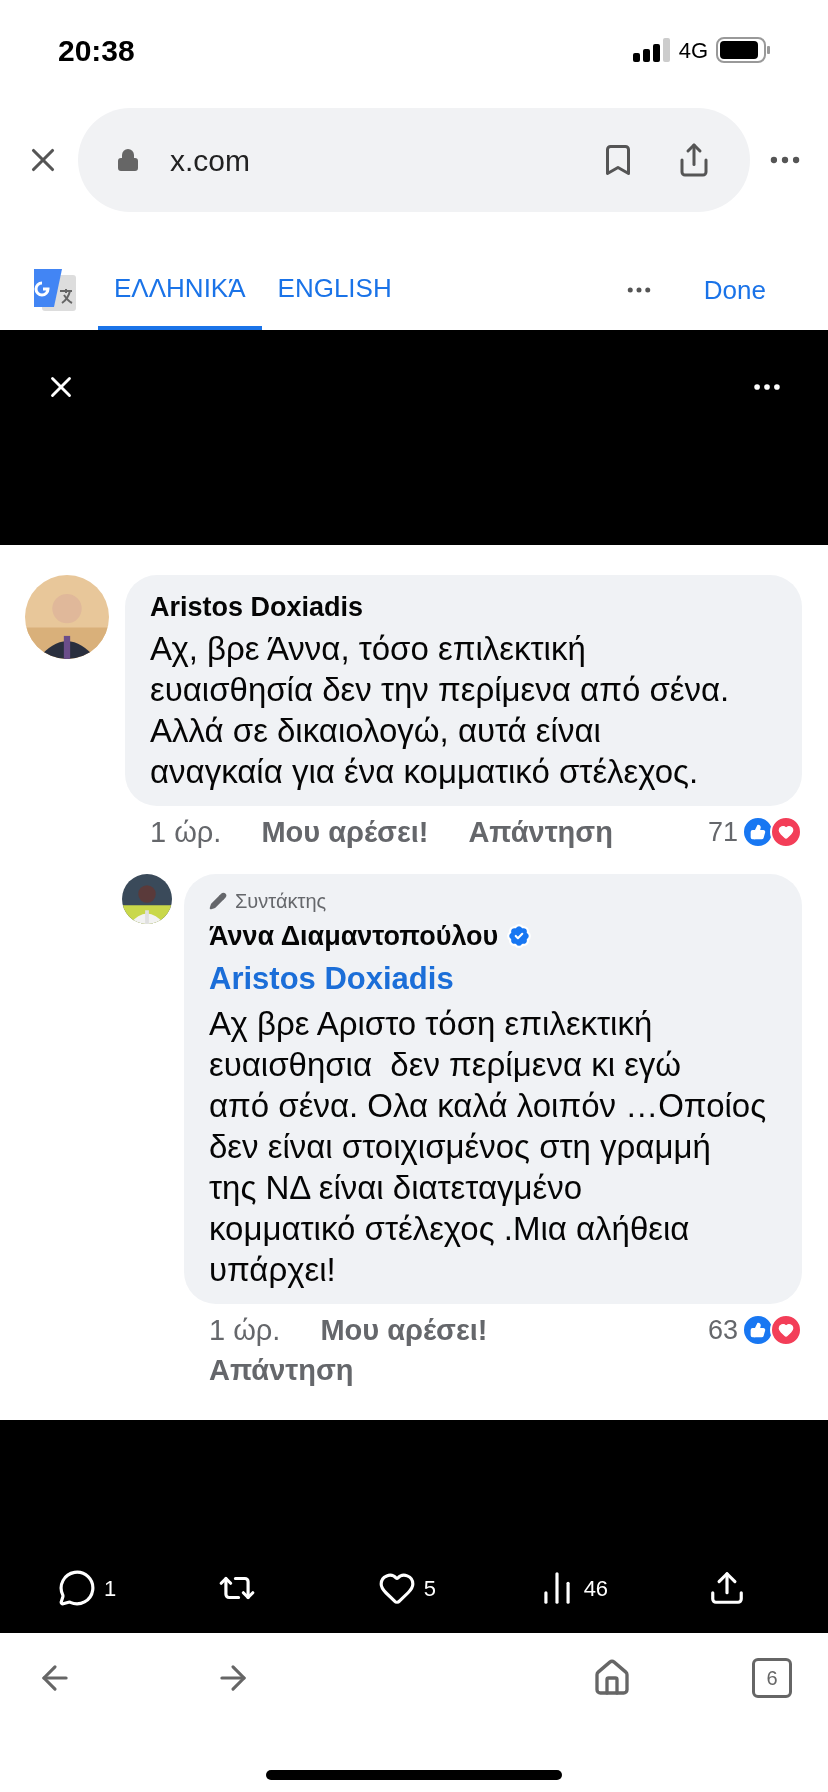 Image resolution: width=828 pixels, height=1792 pixels. What do you see at coordinates (218, 900) in the screenshot?
I see `pencil-icon` at bounding box center [218, 900].